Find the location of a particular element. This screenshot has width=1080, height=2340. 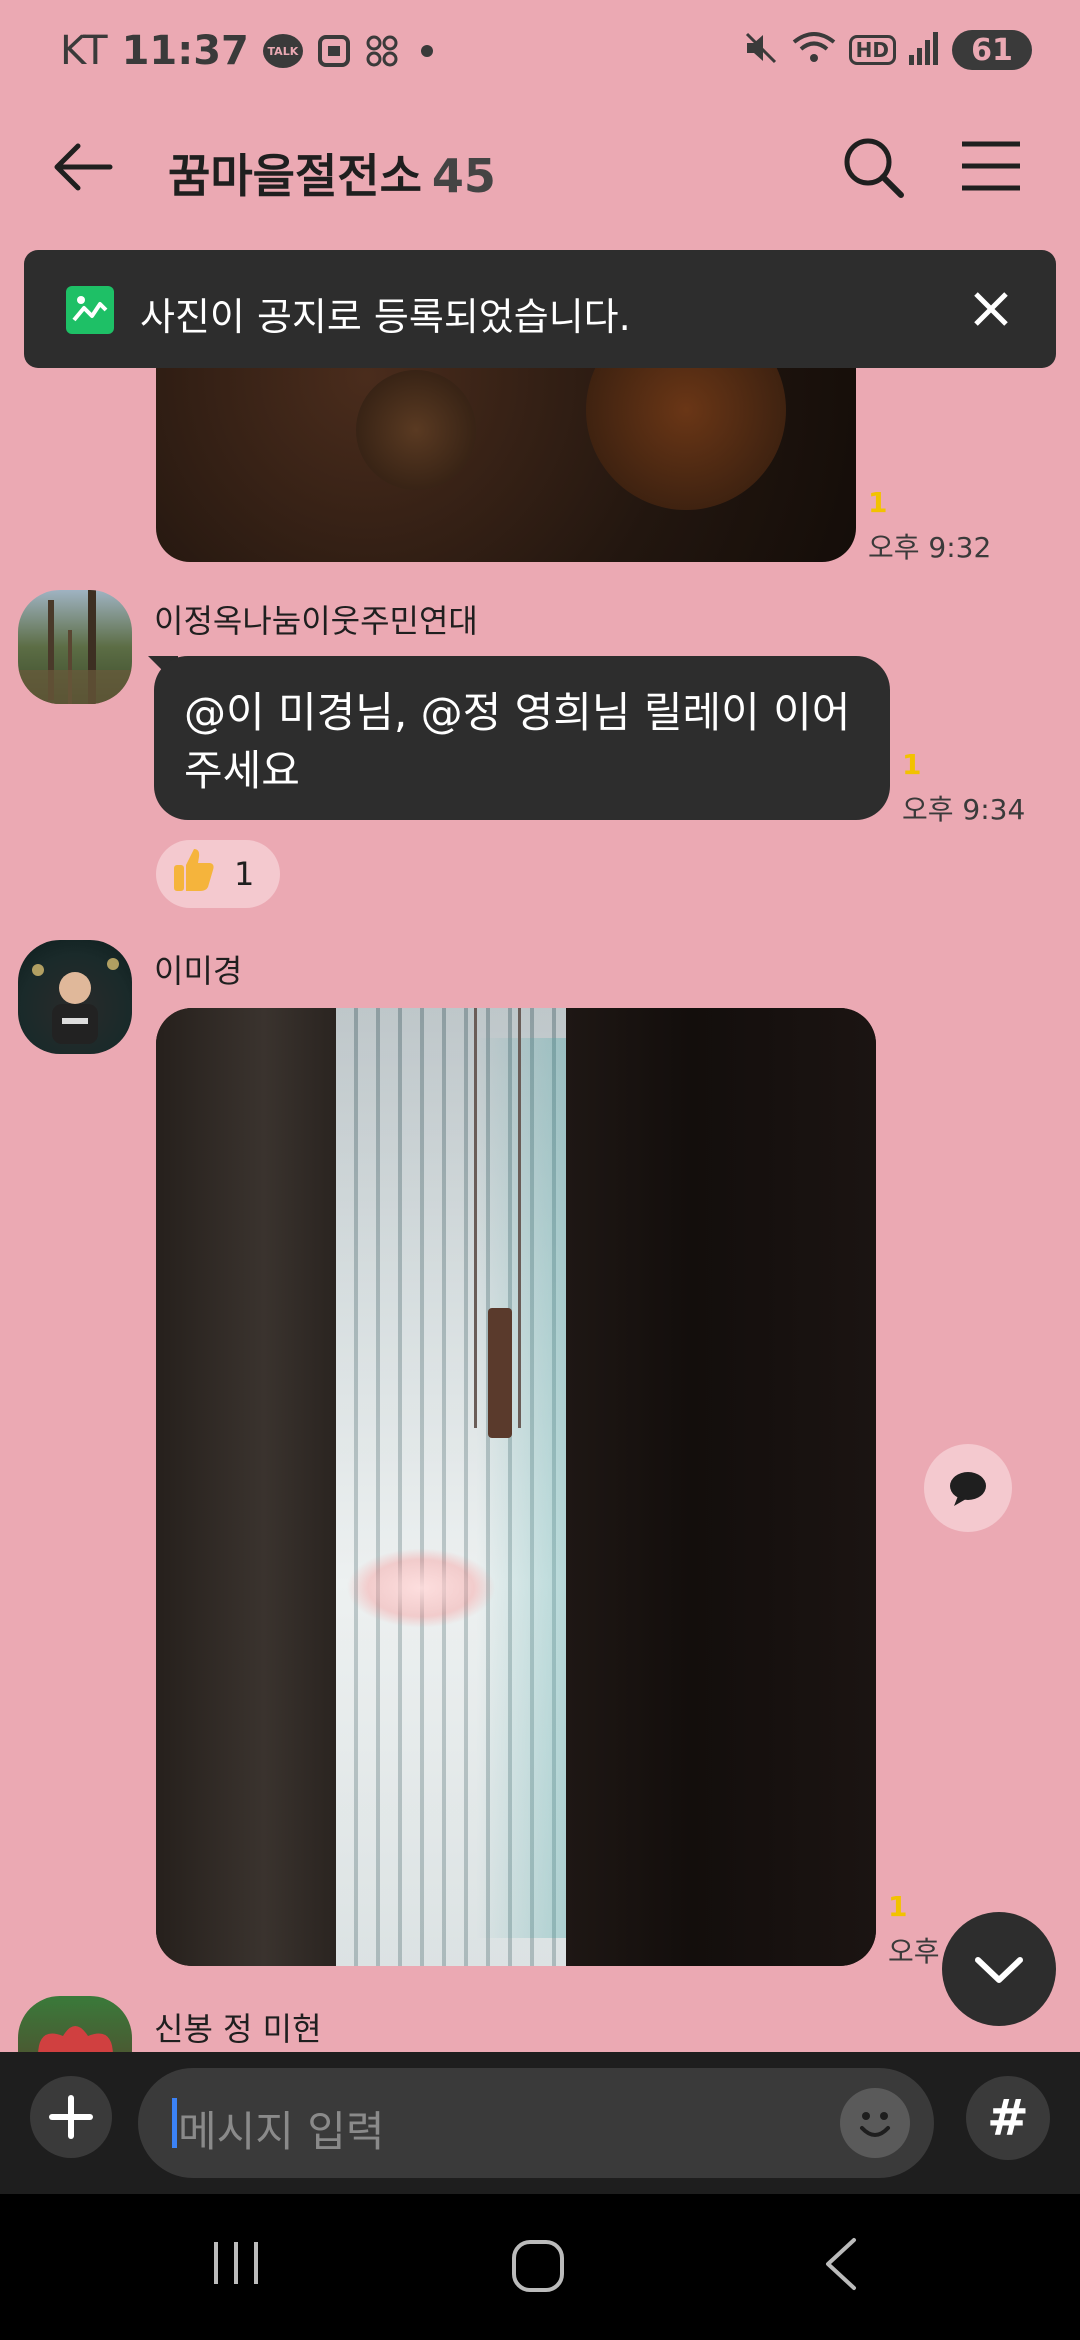

battery-indicator: 61 is located at coordinates (992, 50).